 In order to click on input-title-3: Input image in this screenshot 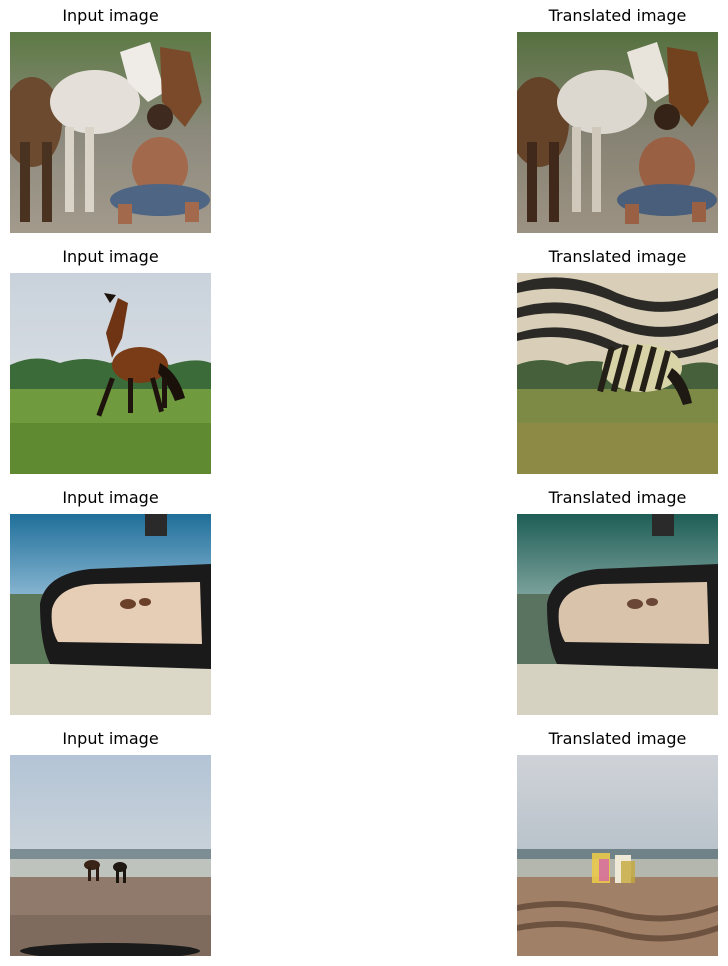, I will do `click(110, 497)`.